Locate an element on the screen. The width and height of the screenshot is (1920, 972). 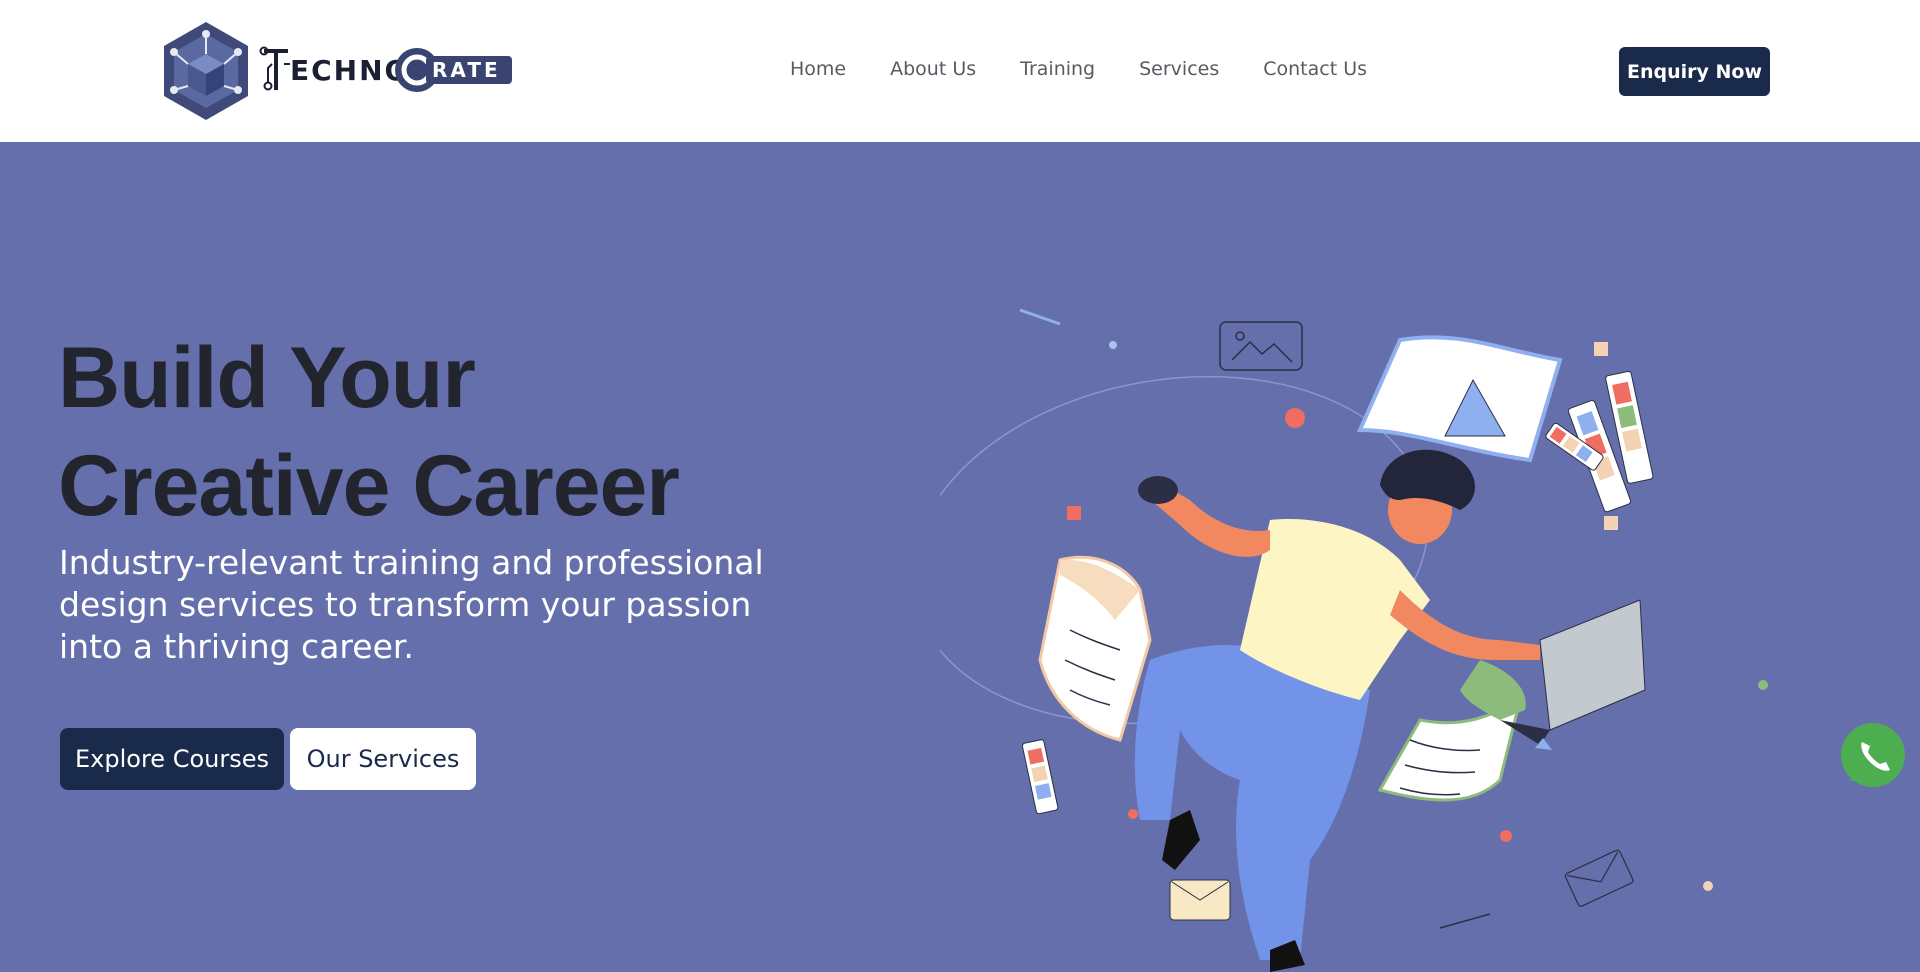
our-services-button: Our Services is located at coordinates (383, 759).